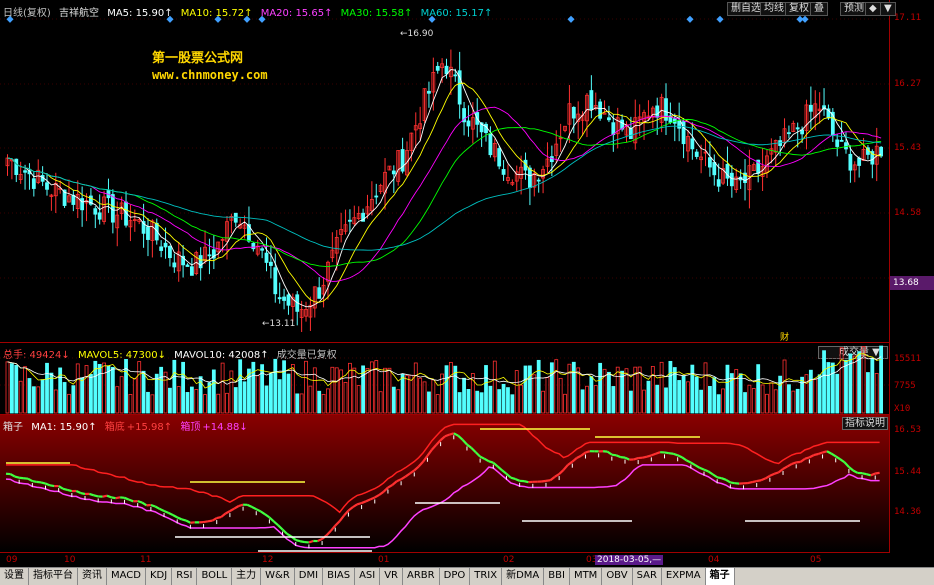  I want to click on tab-18: MTM, so click(586, 576).